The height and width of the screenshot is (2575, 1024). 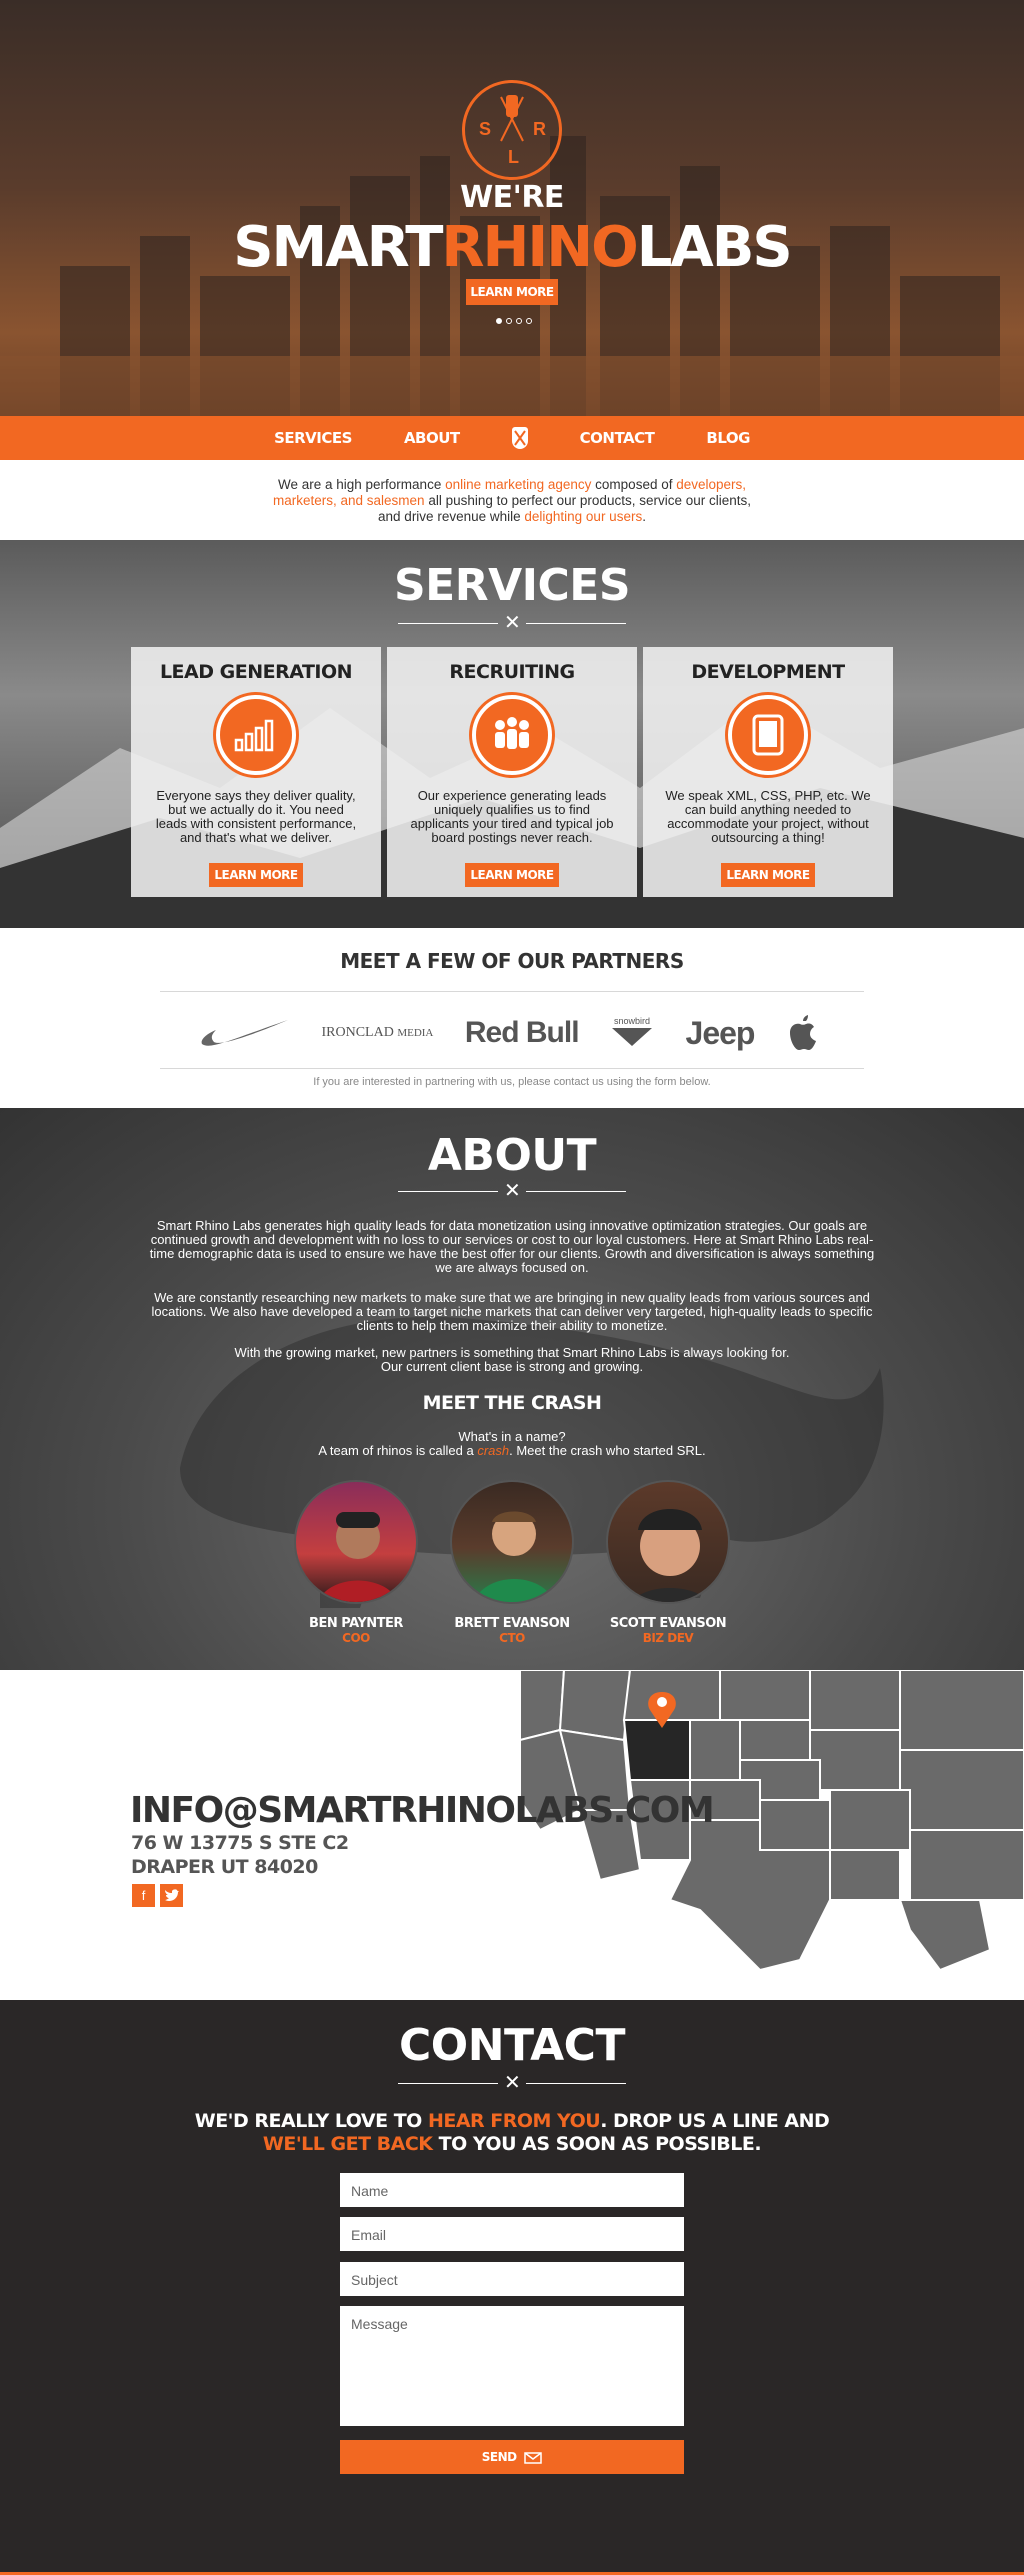 What do you see at coordinates (356, 1638) in the screenshot?
I see `team-member-role: COO` at bounding box center [356, 1638].